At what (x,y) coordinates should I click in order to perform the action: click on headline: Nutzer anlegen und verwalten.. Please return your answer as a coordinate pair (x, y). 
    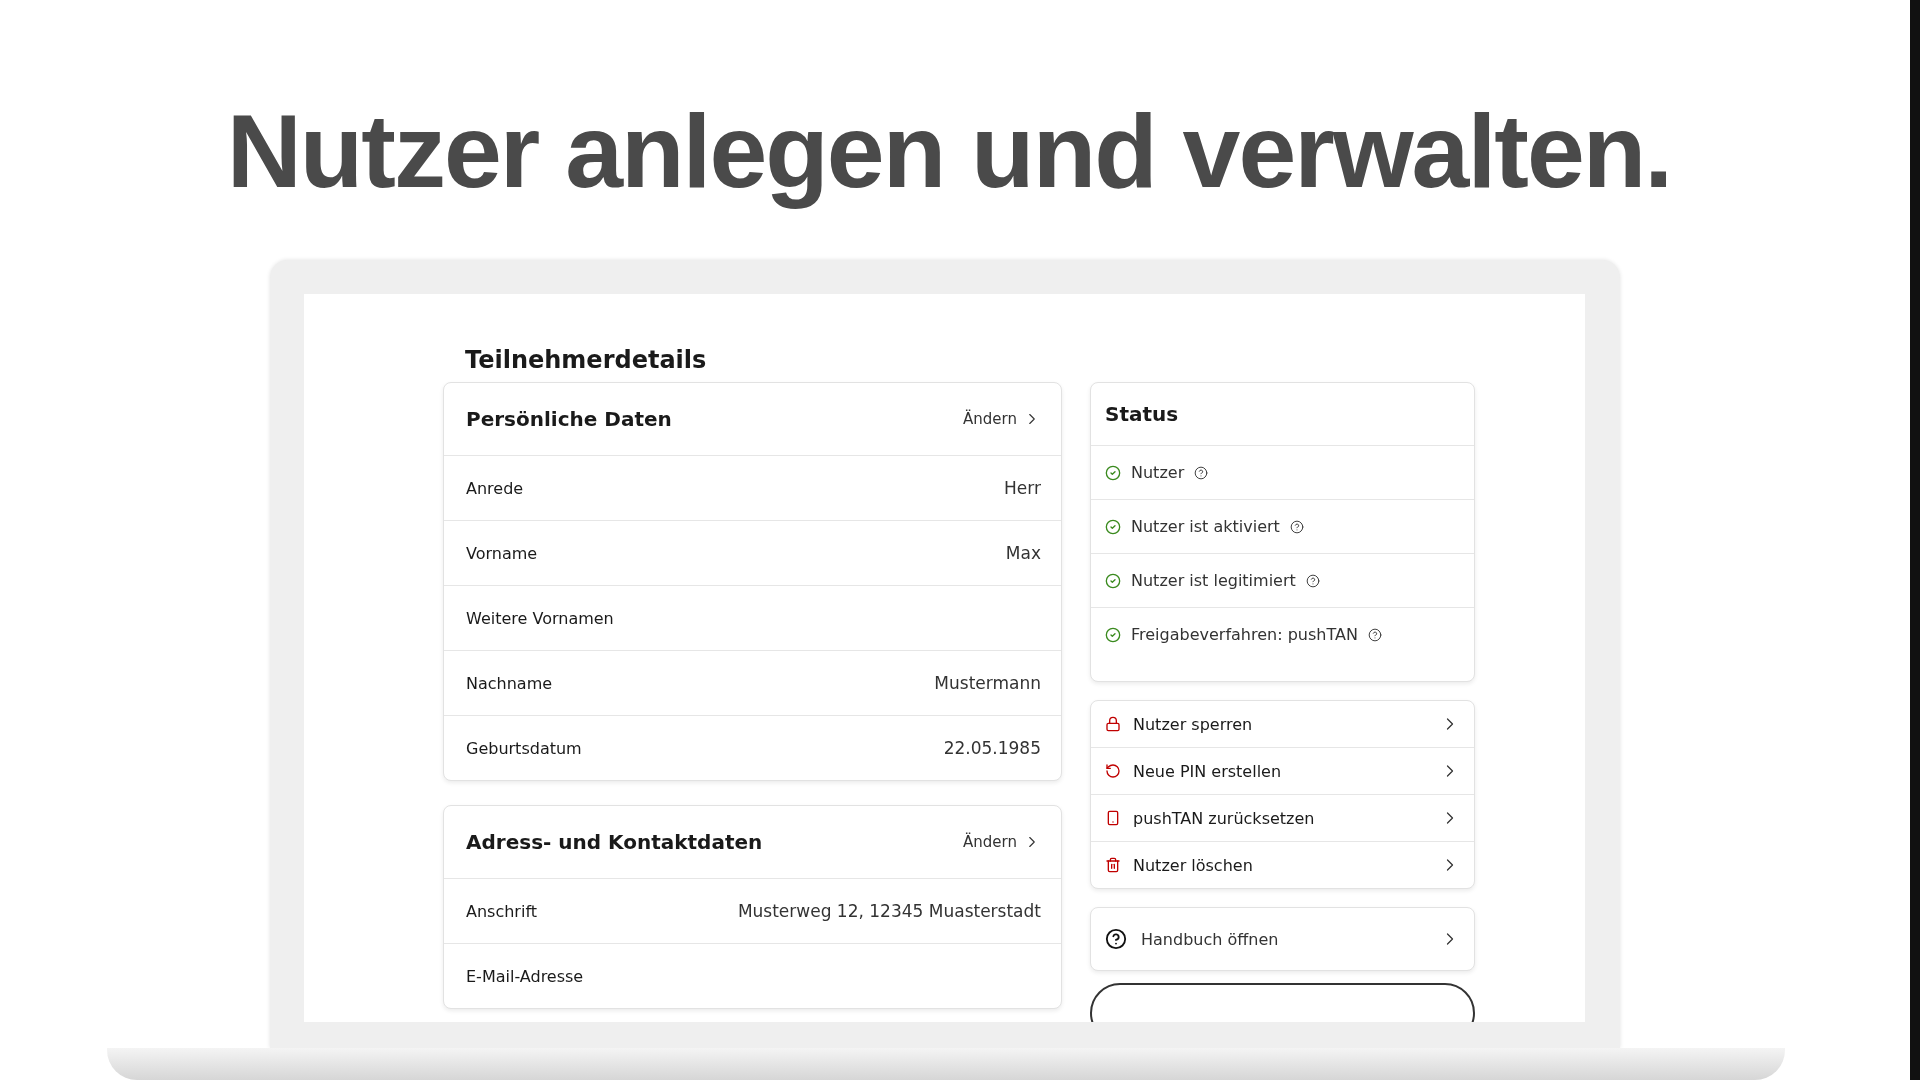
    Looking at the image, I should click on (949, 153).